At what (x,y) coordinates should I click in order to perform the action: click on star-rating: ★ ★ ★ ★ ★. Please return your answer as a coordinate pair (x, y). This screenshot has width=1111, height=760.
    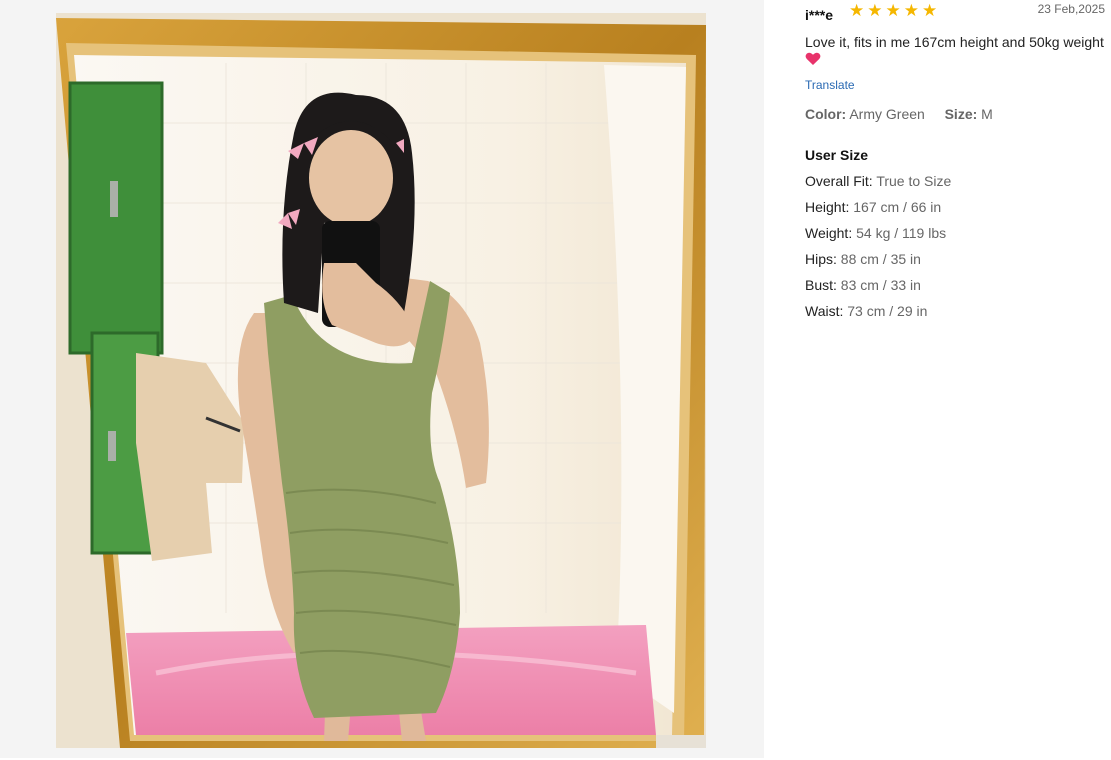
    Looking at the image, I should click on (893, 11).